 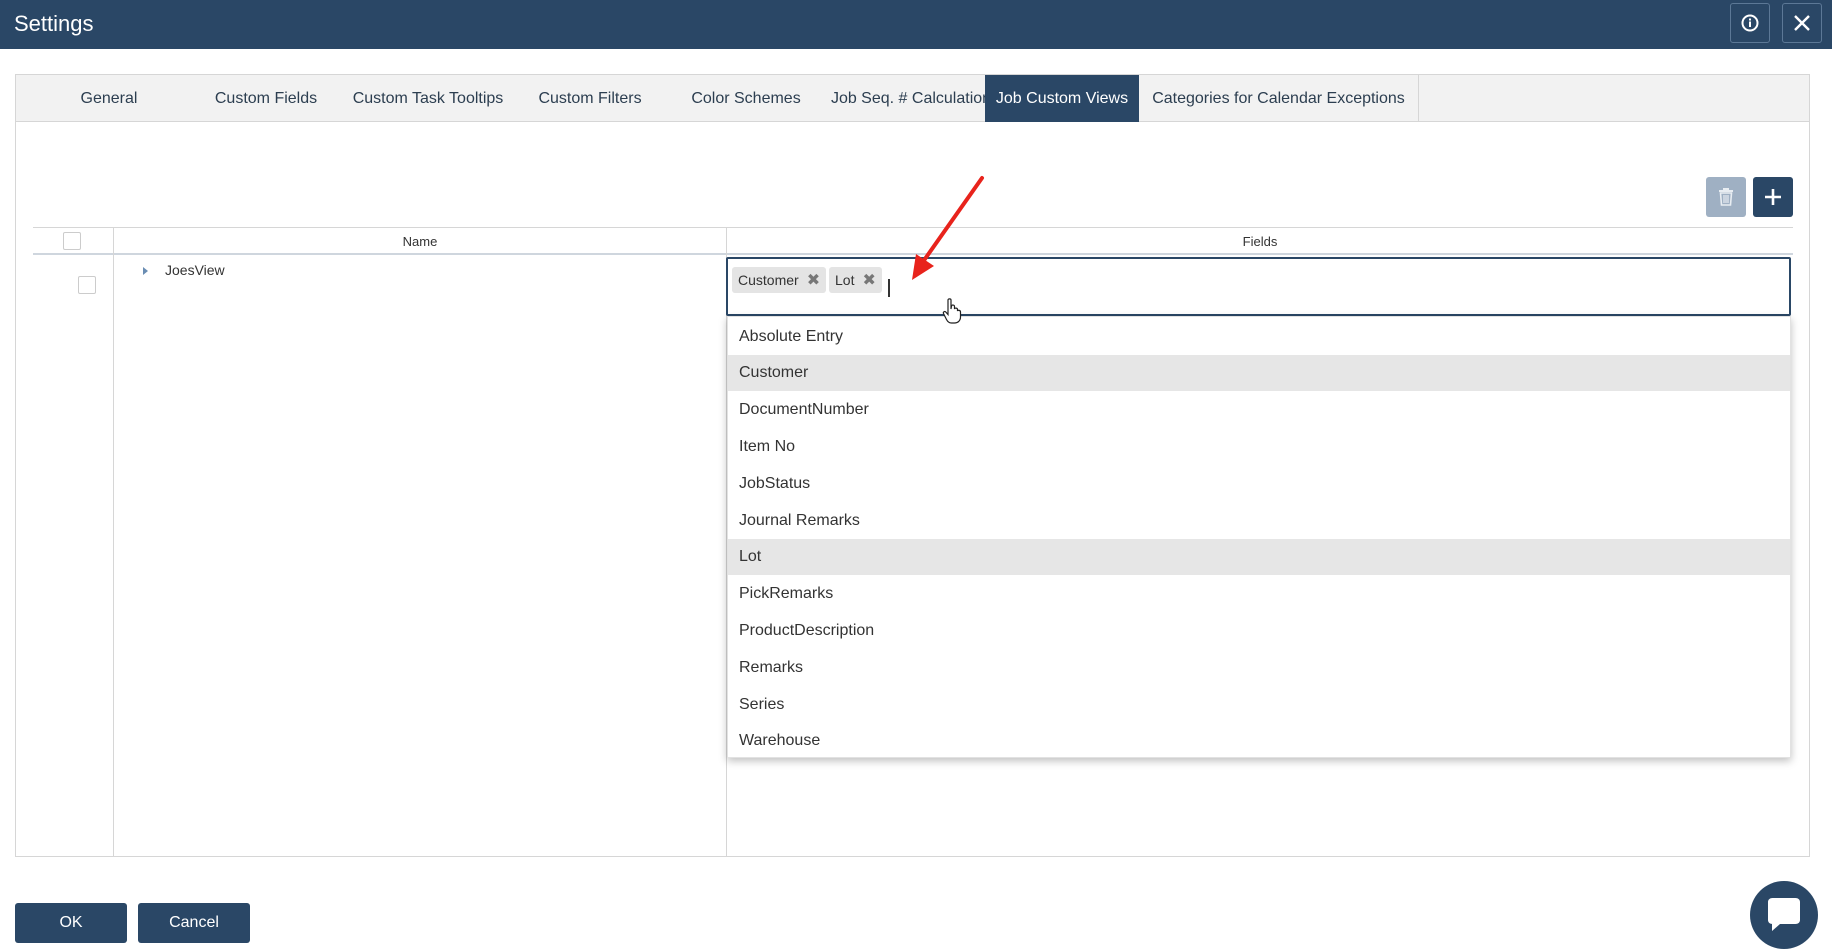 I want to click on tab-custom-task-tooltips: Custom Task Tooltips, so click(x=428, y=98).